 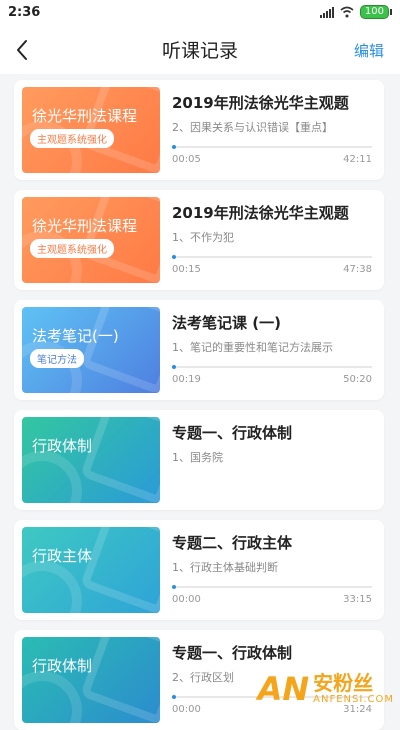 What do you see at coordinates (252, 127) in the screenshot?
I see `lesson-subtitle: 2、因果关系与认识错误【重点】` at bounding box center [252, 127].